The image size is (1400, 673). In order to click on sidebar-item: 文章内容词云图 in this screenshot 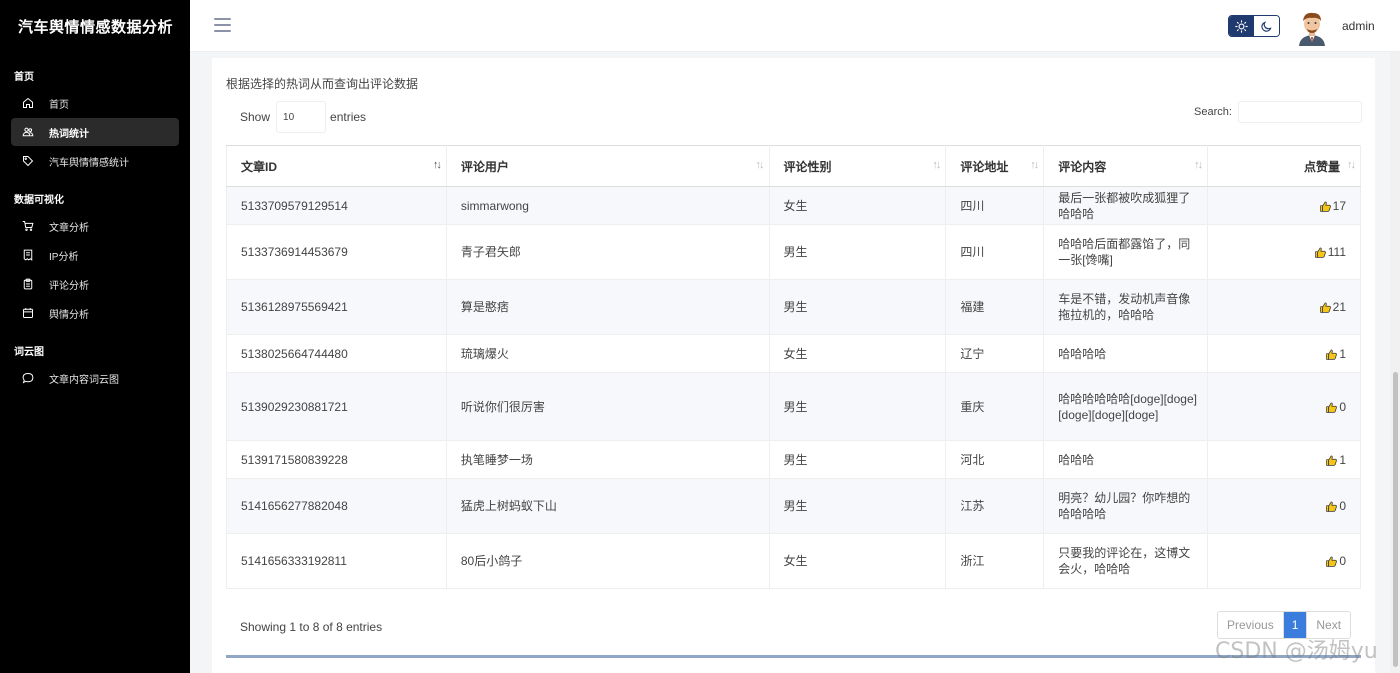, I will do `click(95, 378)`.